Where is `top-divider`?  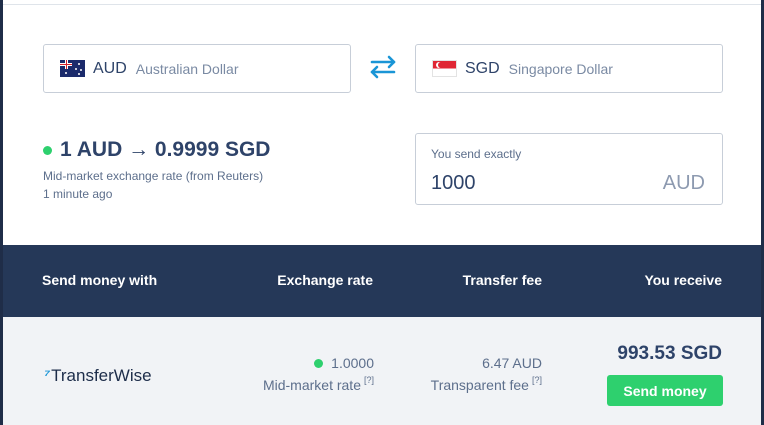
top-divider is located at coordinates (382, 4).